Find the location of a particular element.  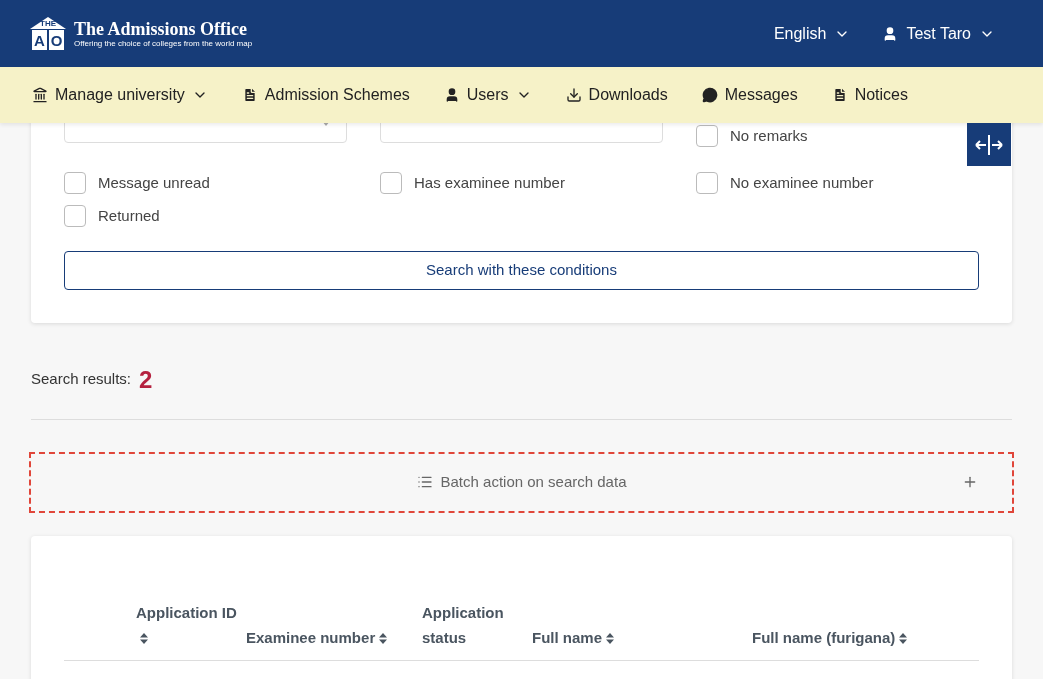

nav-item: Users is located at coordinates (487, 95).